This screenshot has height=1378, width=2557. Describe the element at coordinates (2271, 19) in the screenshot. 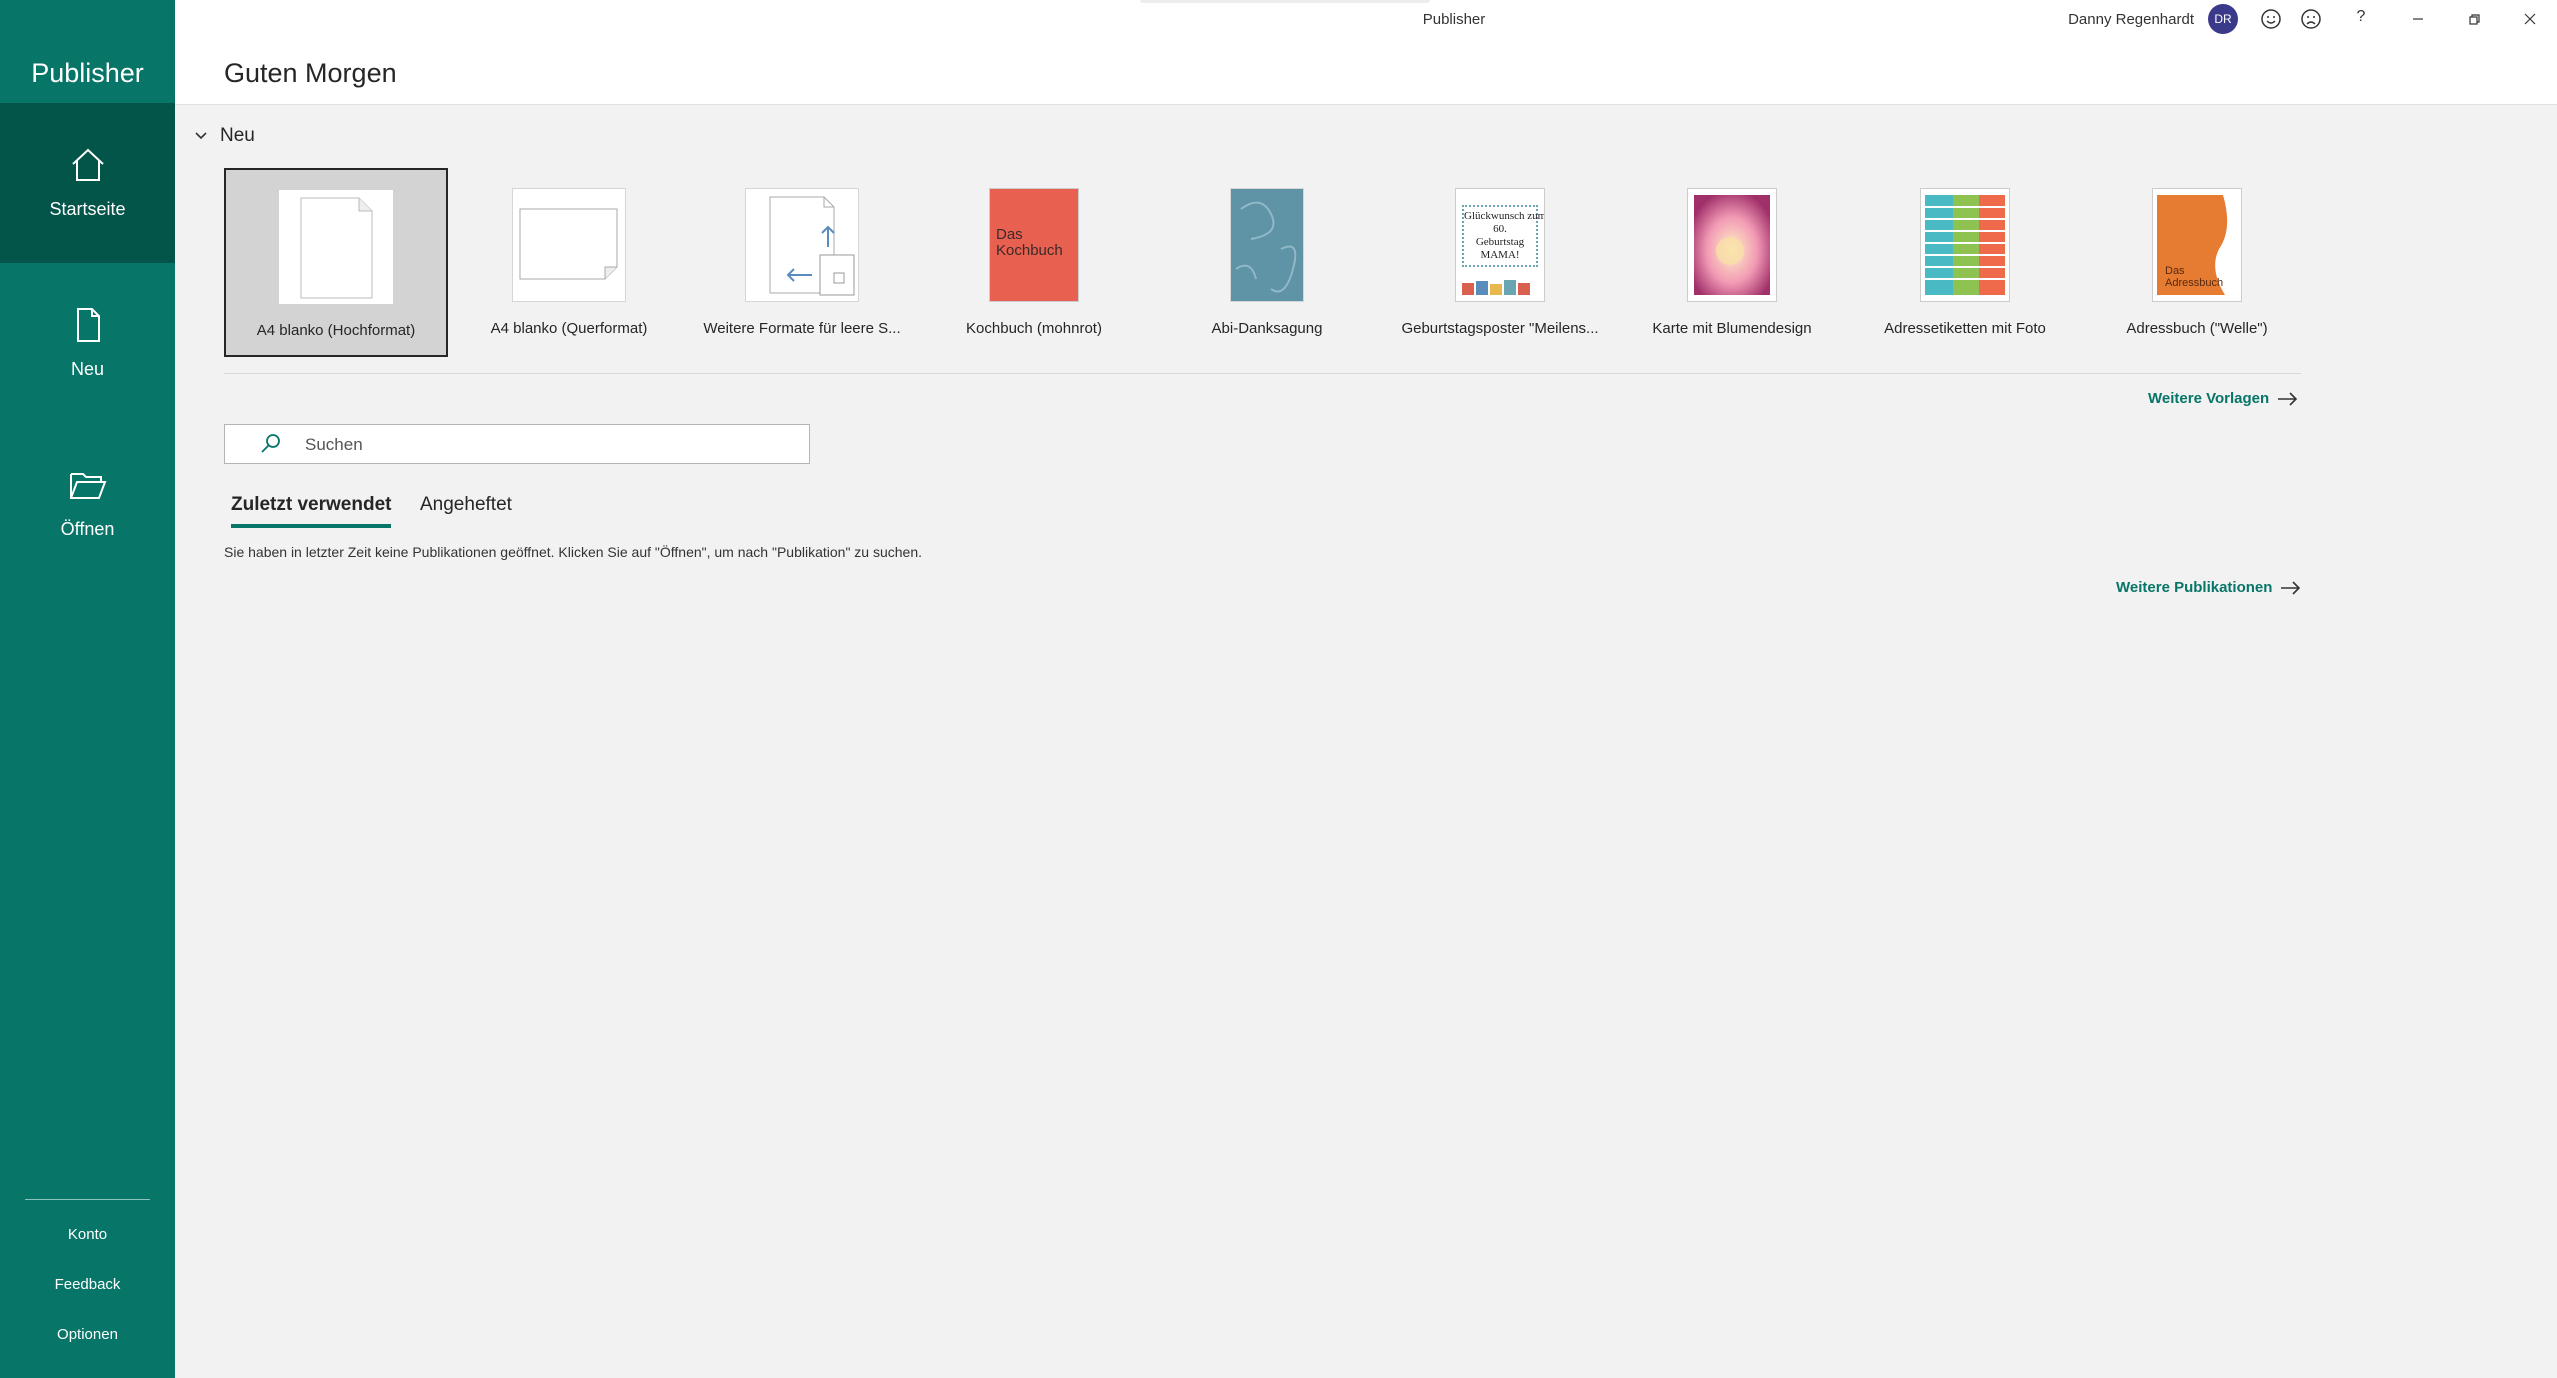

I see `smile-icon` at that location.